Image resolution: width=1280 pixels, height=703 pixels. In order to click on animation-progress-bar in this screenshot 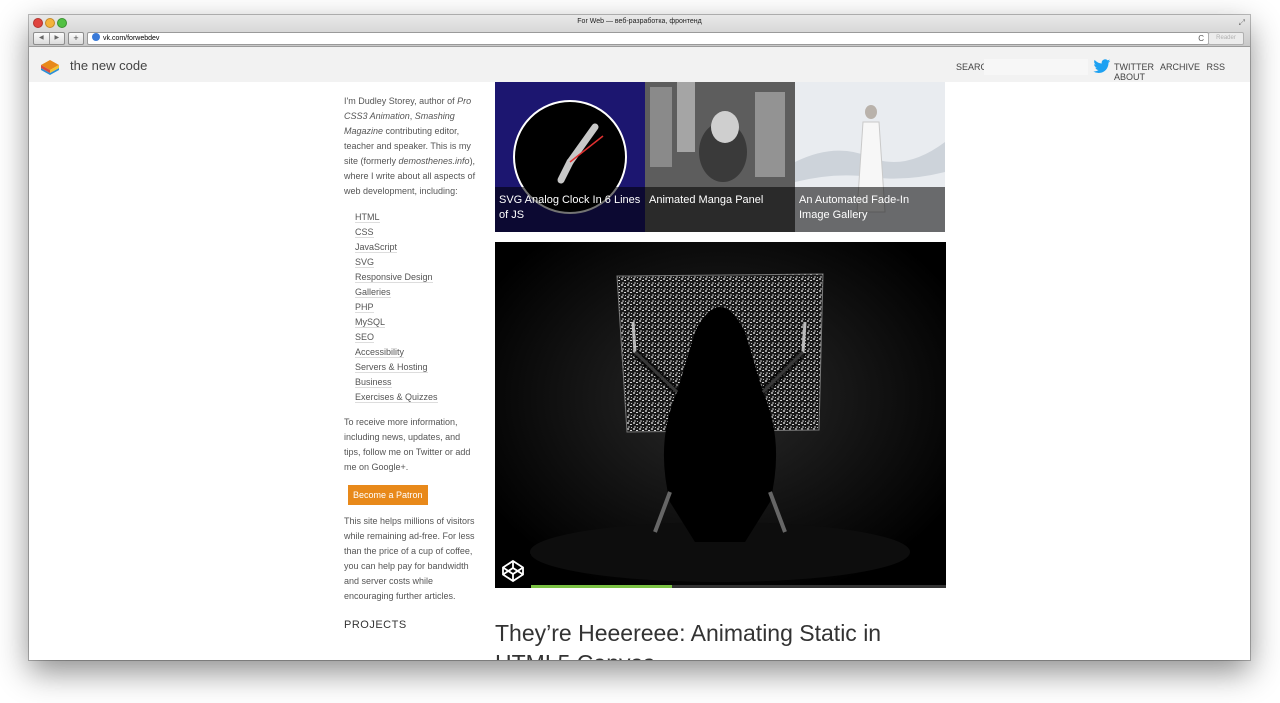, I will do `click(738, 586)`.